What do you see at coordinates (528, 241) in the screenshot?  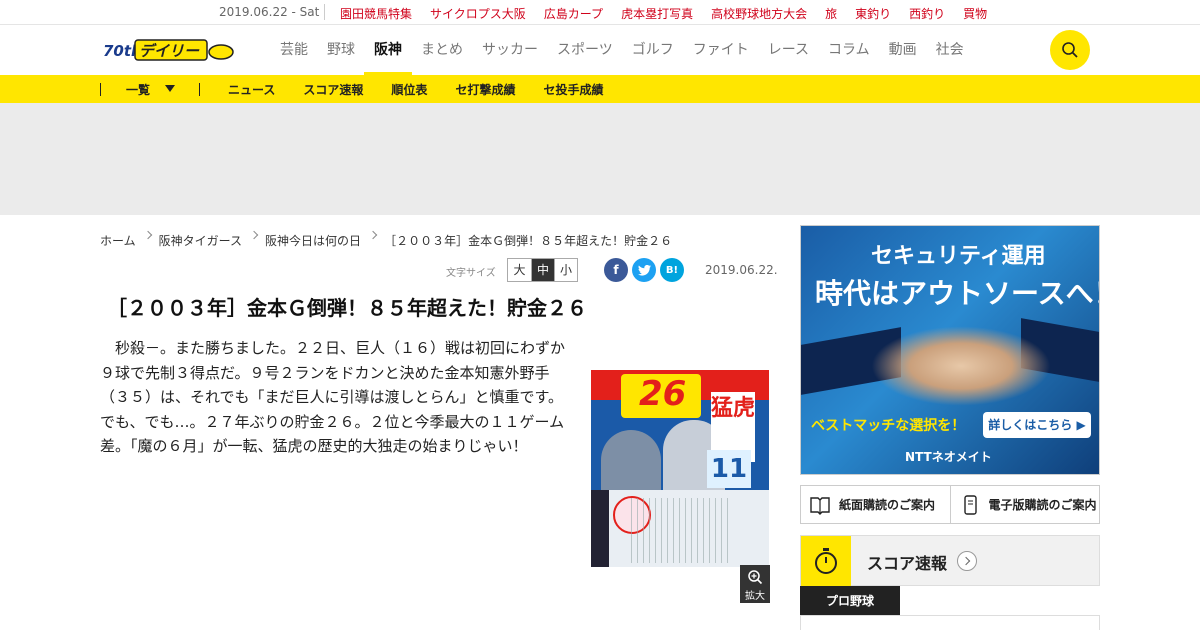 I see `breadcrumb-current: ［２００３年］金本Ｇ倒弾！８５年超えた！貯金２６` at bounding box center [528, 241].